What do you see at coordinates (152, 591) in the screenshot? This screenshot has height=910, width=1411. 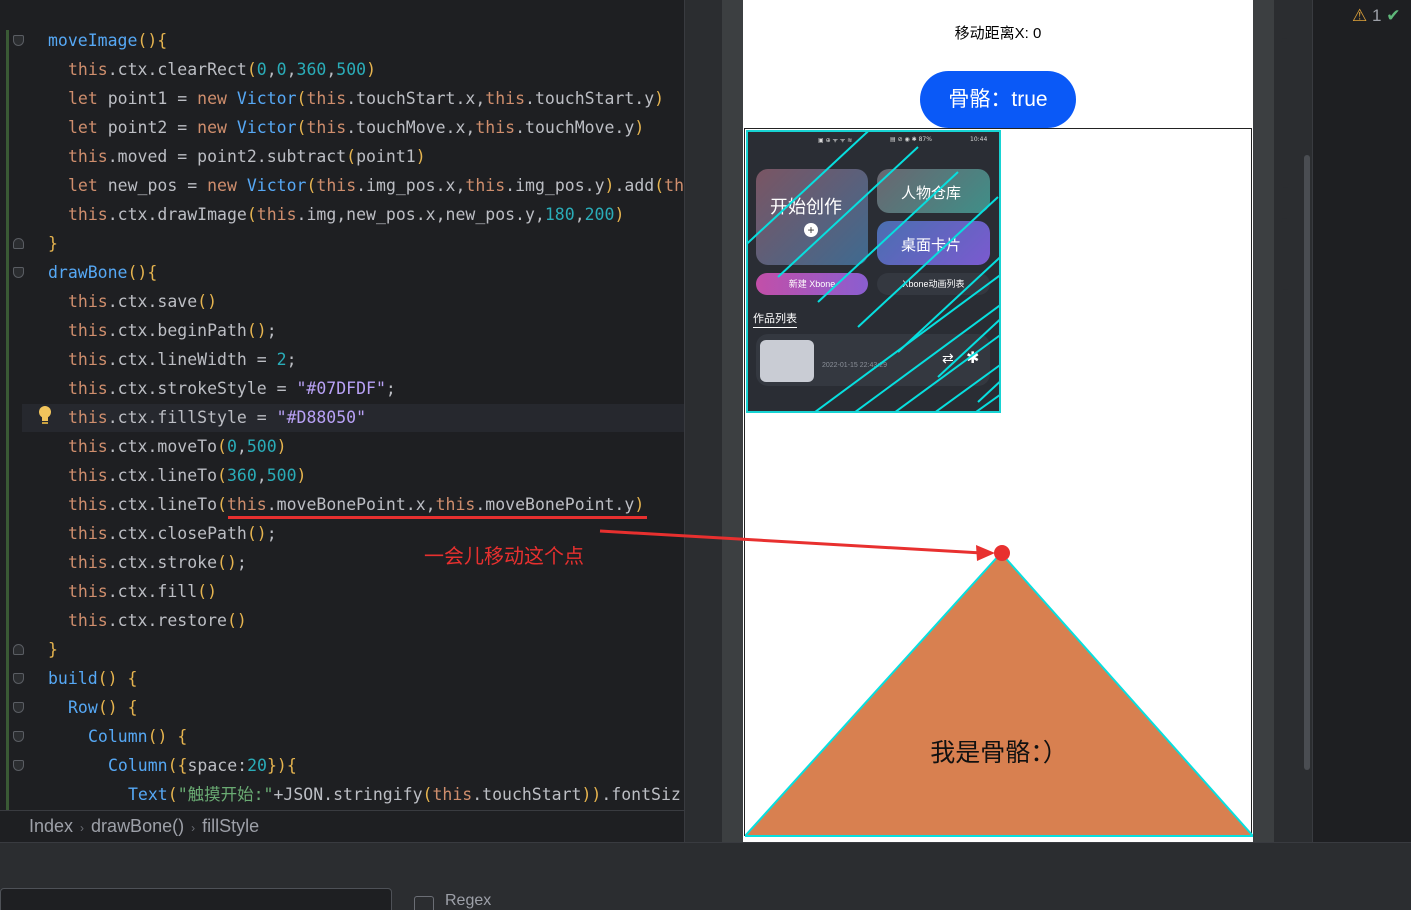 I see `code-token: .ctx.fill` at bounding box center [152, 591].